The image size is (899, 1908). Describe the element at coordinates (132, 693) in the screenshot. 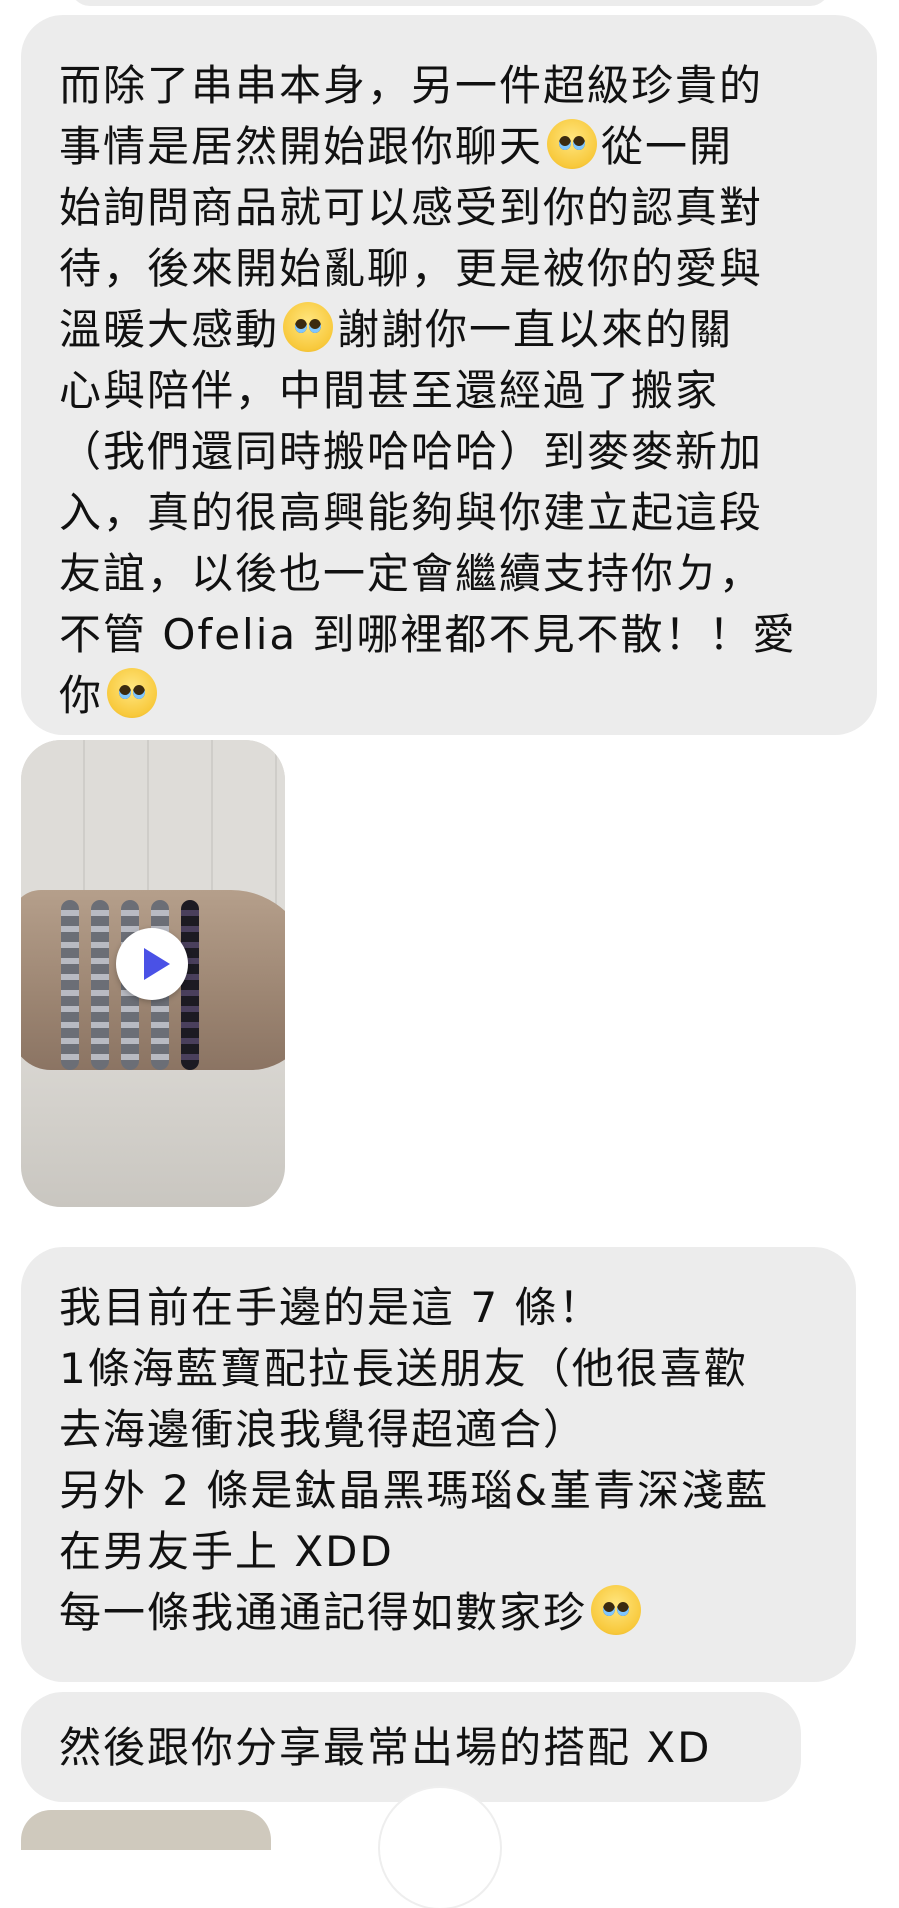

I see `smiling-face-with-hearts-icon` at that location.